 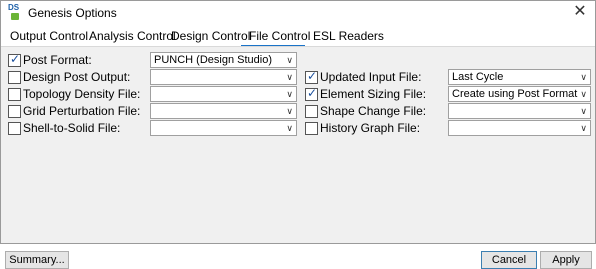 I want to click on topology-density-file-label: Topology Density File:, so click(x=82, y=94).